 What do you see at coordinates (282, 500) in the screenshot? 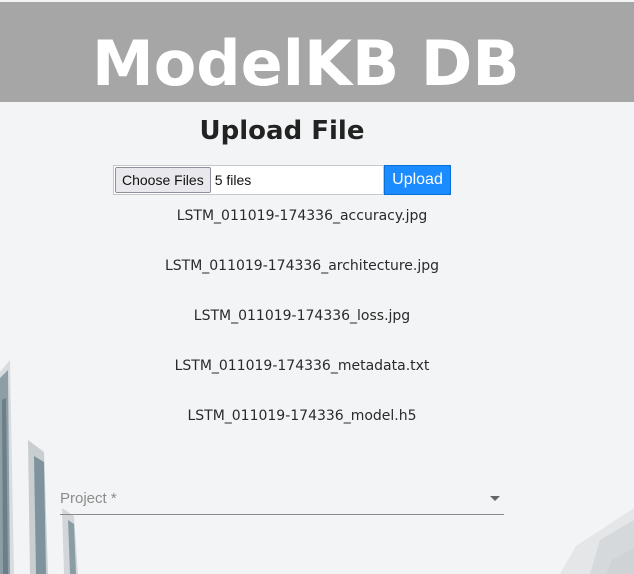
I see `project-select: Project *` at bounding box center [282, 500].